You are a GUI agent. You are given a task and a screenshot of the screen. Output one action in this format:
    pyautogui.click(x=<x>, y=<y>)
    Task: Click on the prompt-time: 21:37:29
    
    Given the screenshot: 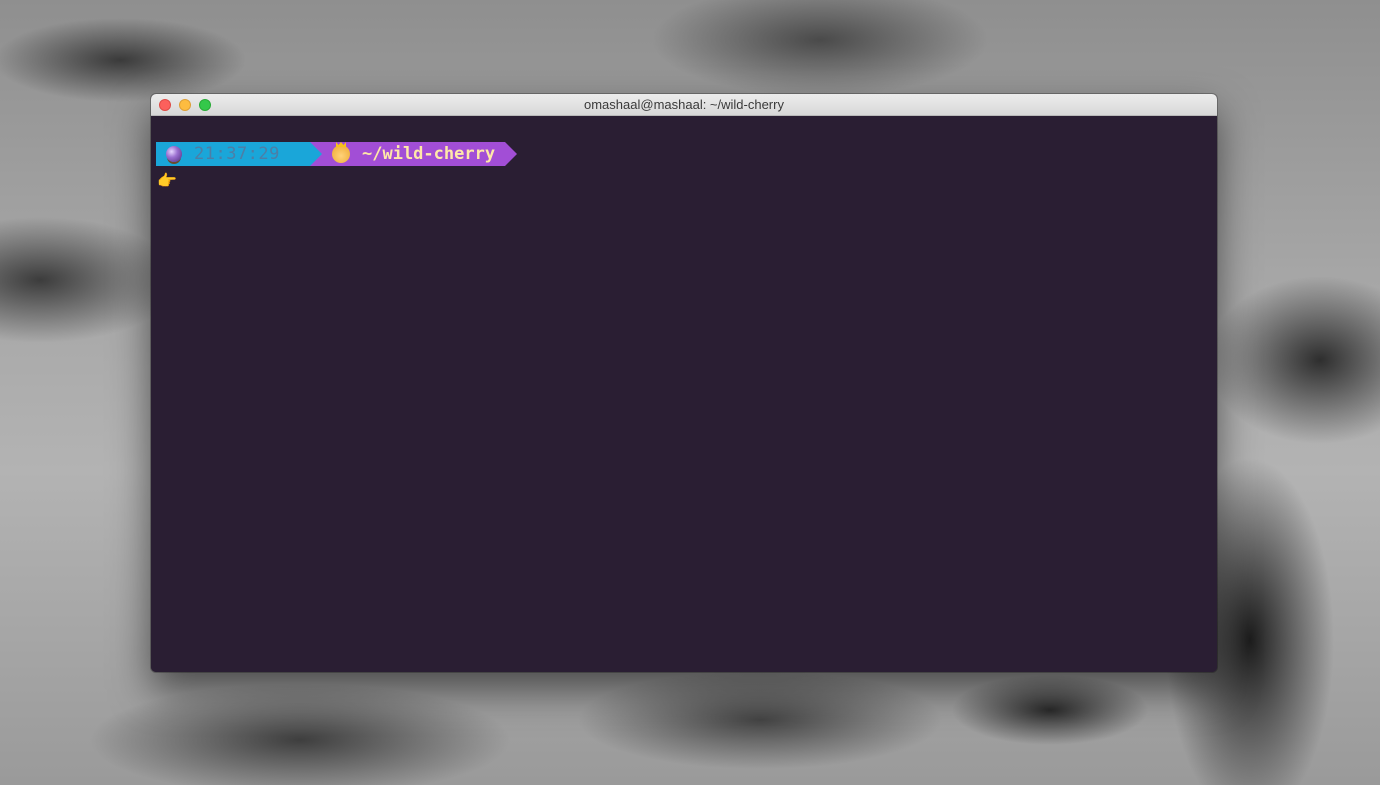 What is the action you would take?
    pyautogui.click(x=237, y=154)
    